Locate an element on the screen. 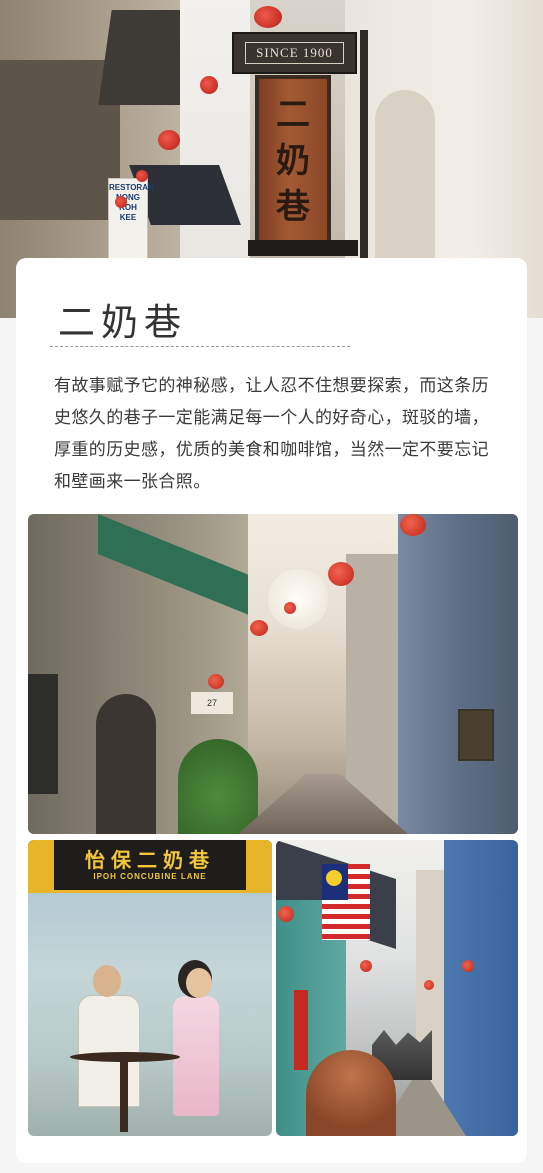 This screenshot has width=543, height=1173. street-blue-wall is located at coordinates (481, 988).